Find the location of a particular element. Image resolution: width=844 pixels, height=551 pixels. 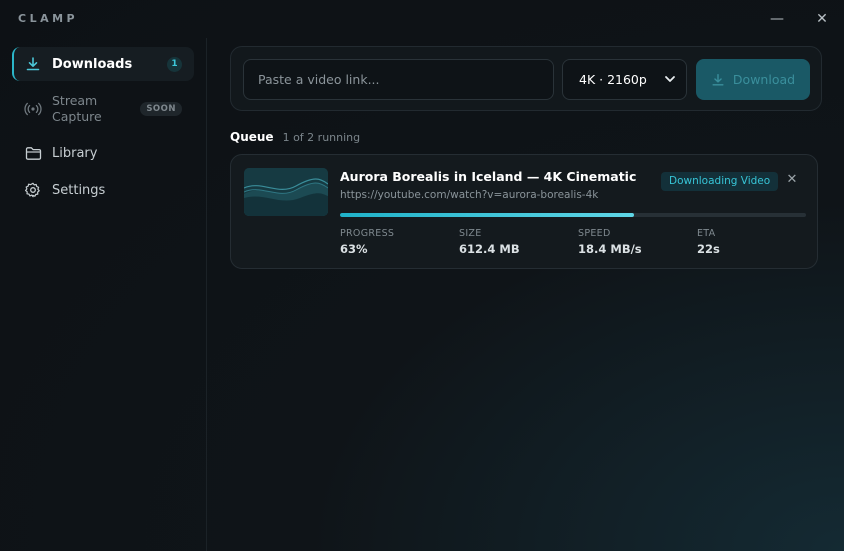

progress-bar-fill is located at coordinates (487, 215).